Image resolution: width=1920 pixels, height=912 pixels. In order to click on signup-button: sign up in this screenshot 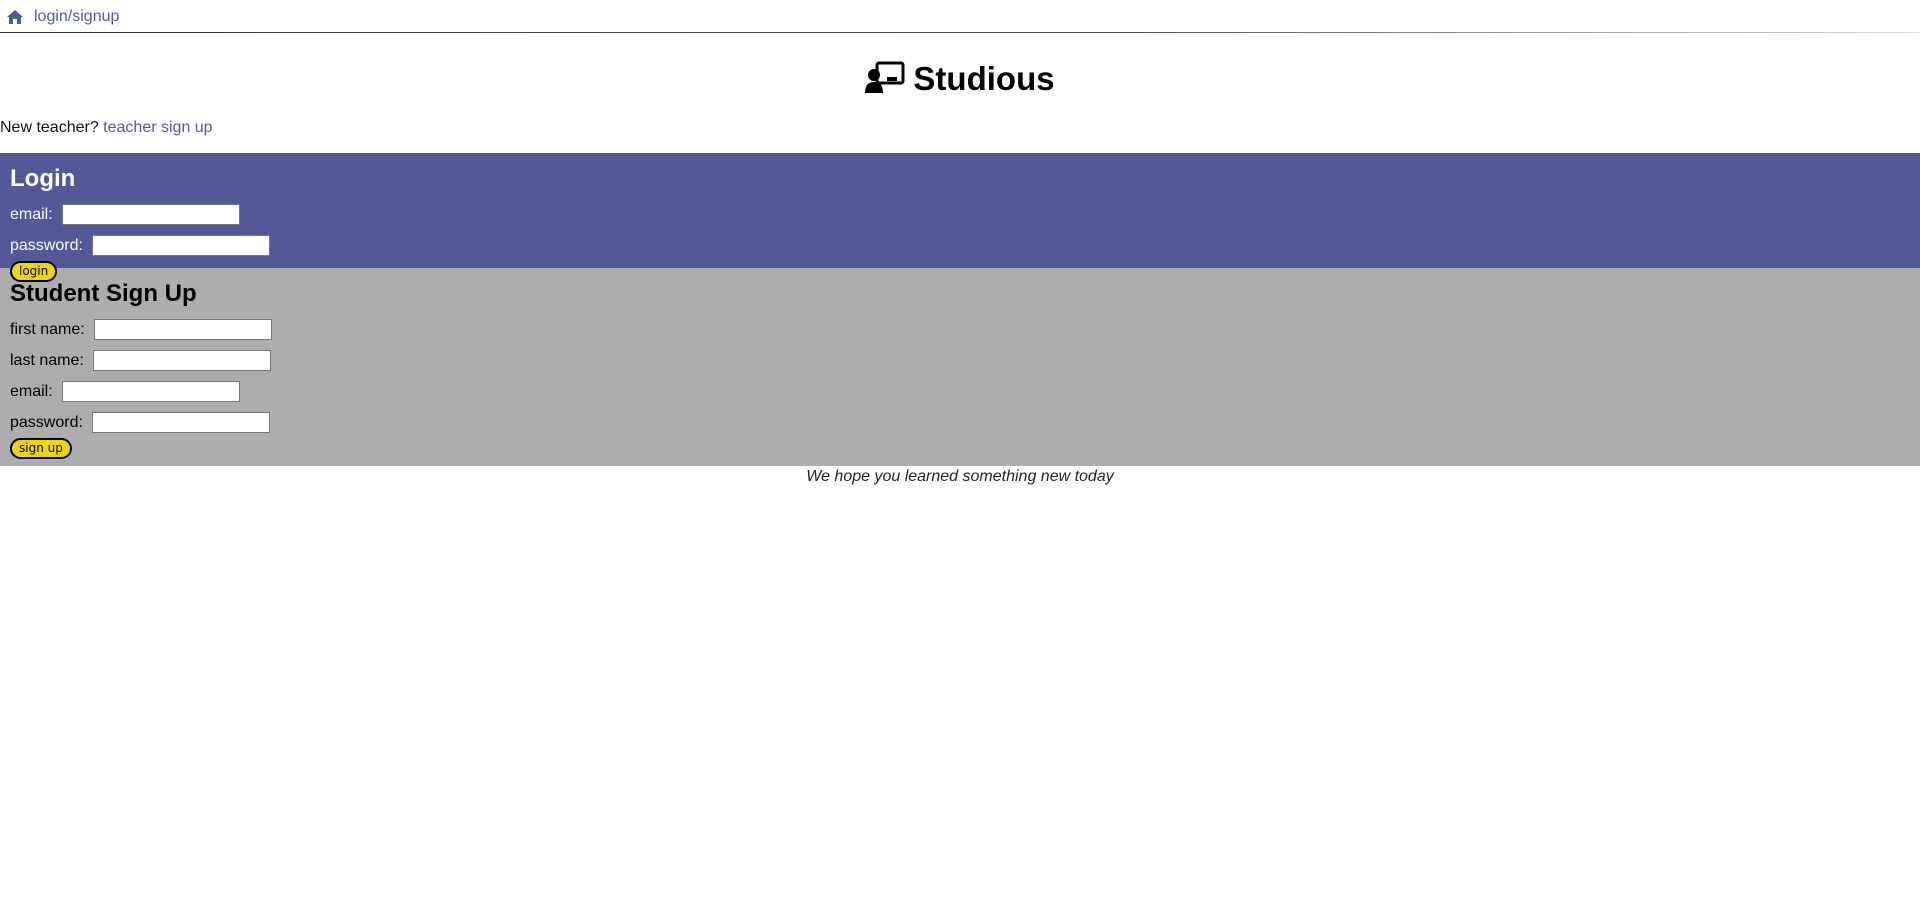, I will do `click(41, 448)`.